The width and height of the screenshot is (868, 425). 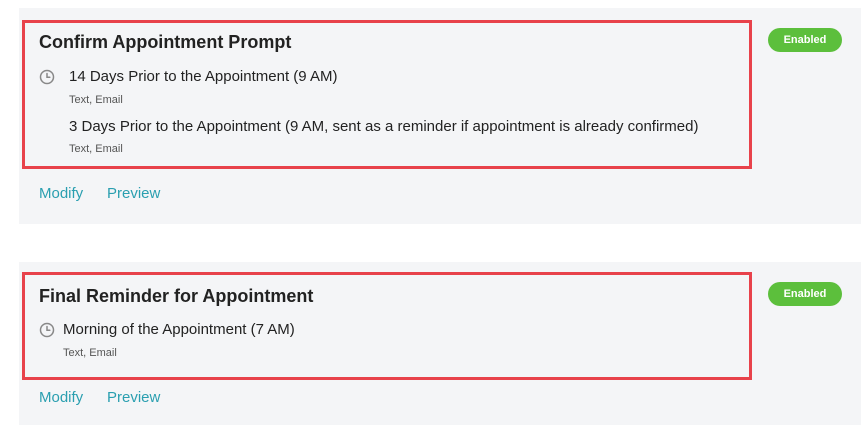 I want to click on schedule-timing: Morning of the Appointment (7 AM), so click(x=179, y=329).